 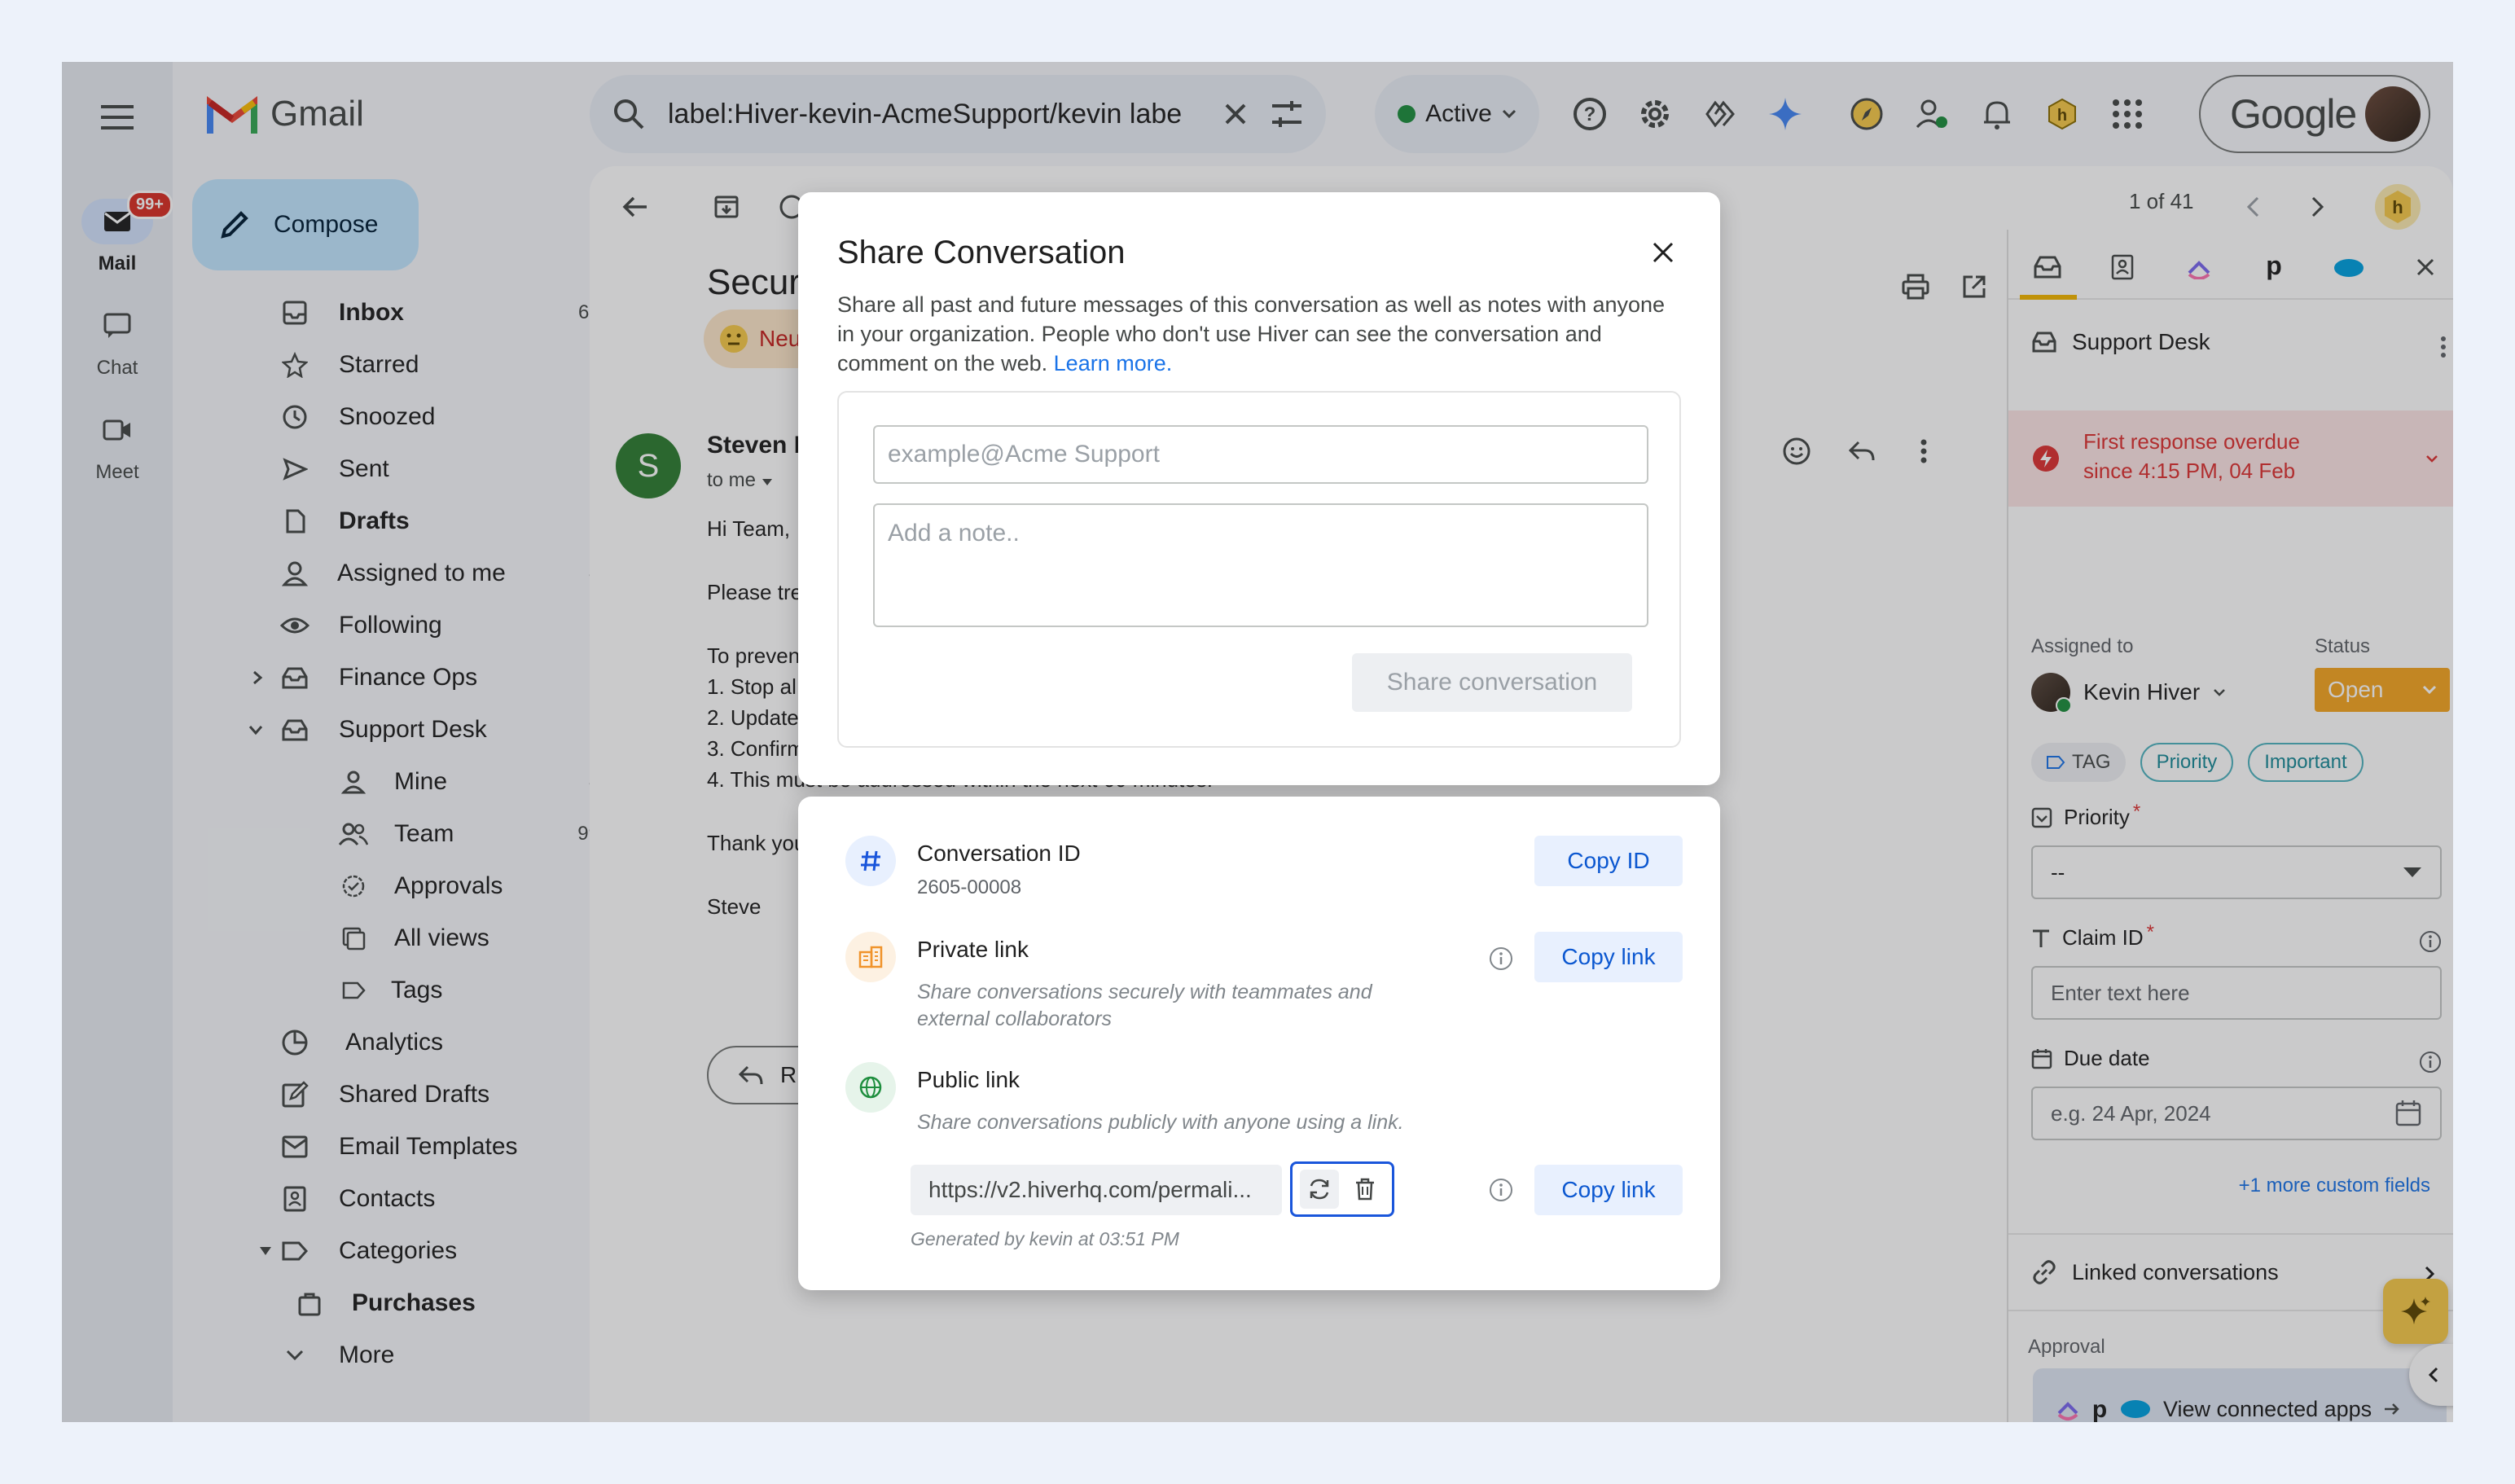 I want to click on conversation-id-title: Conversation ID, so click(x=999, y=853).